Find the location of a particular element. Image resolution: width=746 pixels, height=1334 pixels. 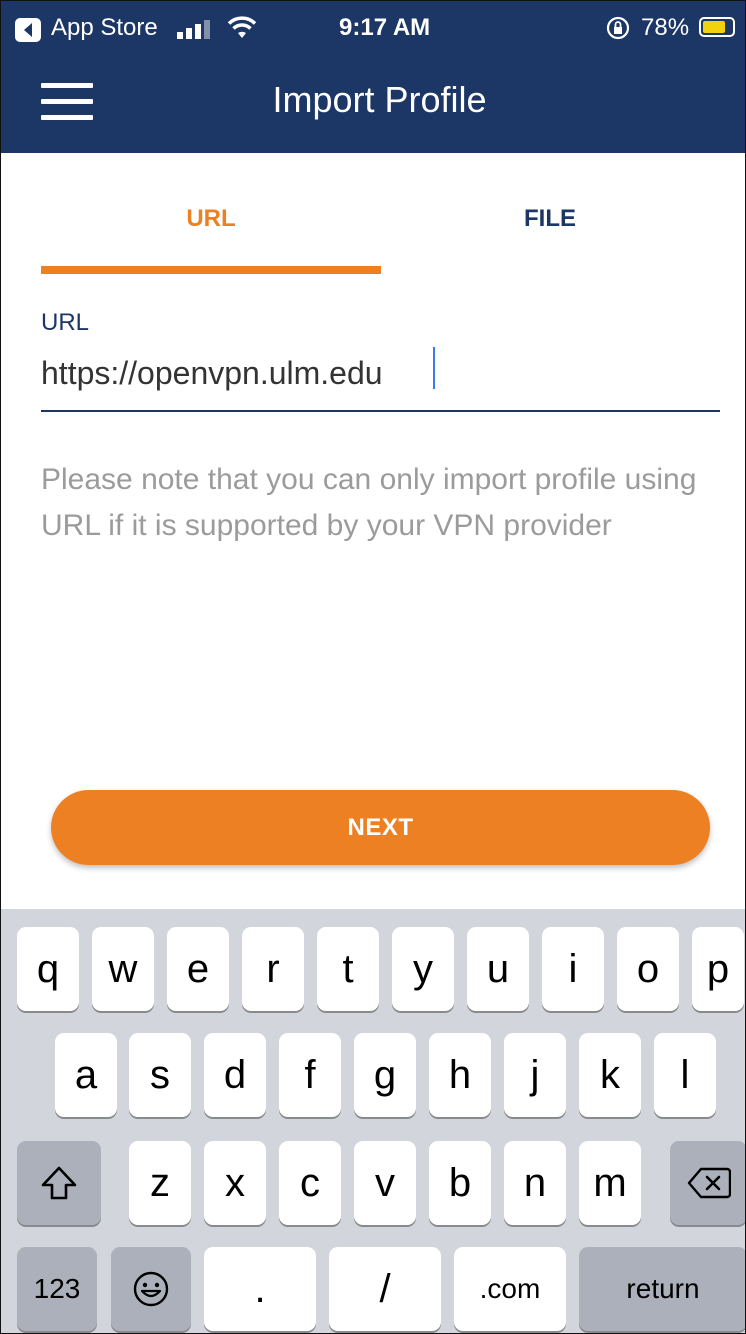

key-i: i is located at coordinates (573, 969).